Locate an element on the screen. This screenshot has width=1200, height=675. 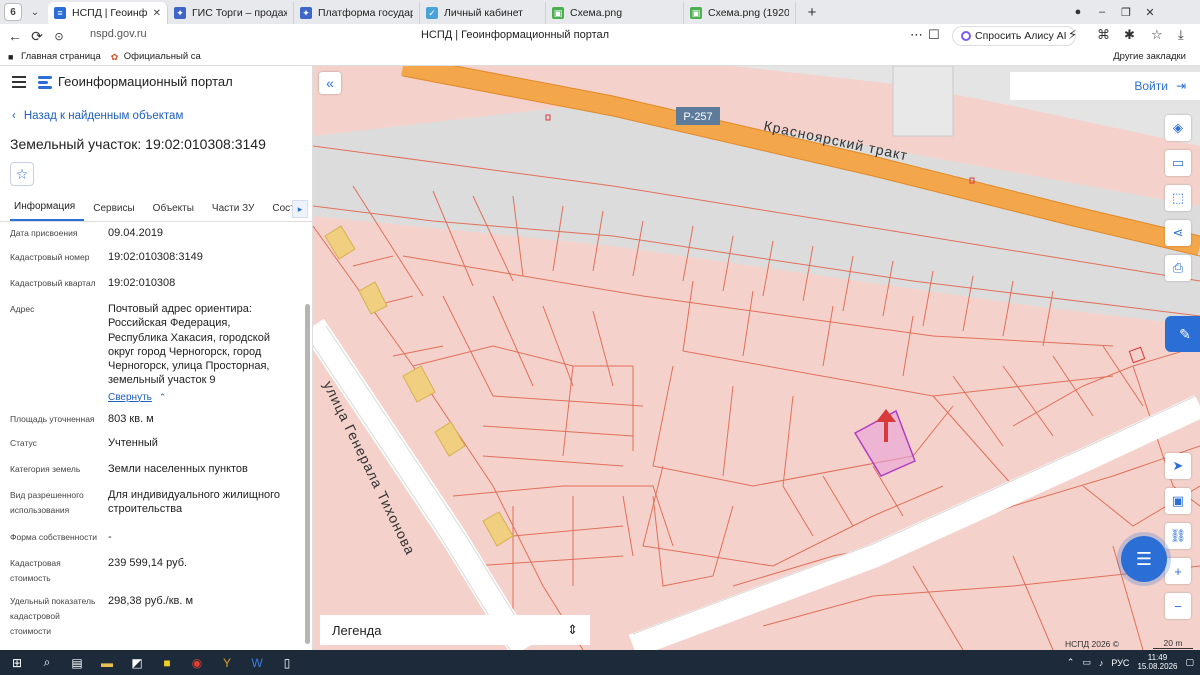
portal-title: Геоинформационный портал is located at coordinates (145, 81).